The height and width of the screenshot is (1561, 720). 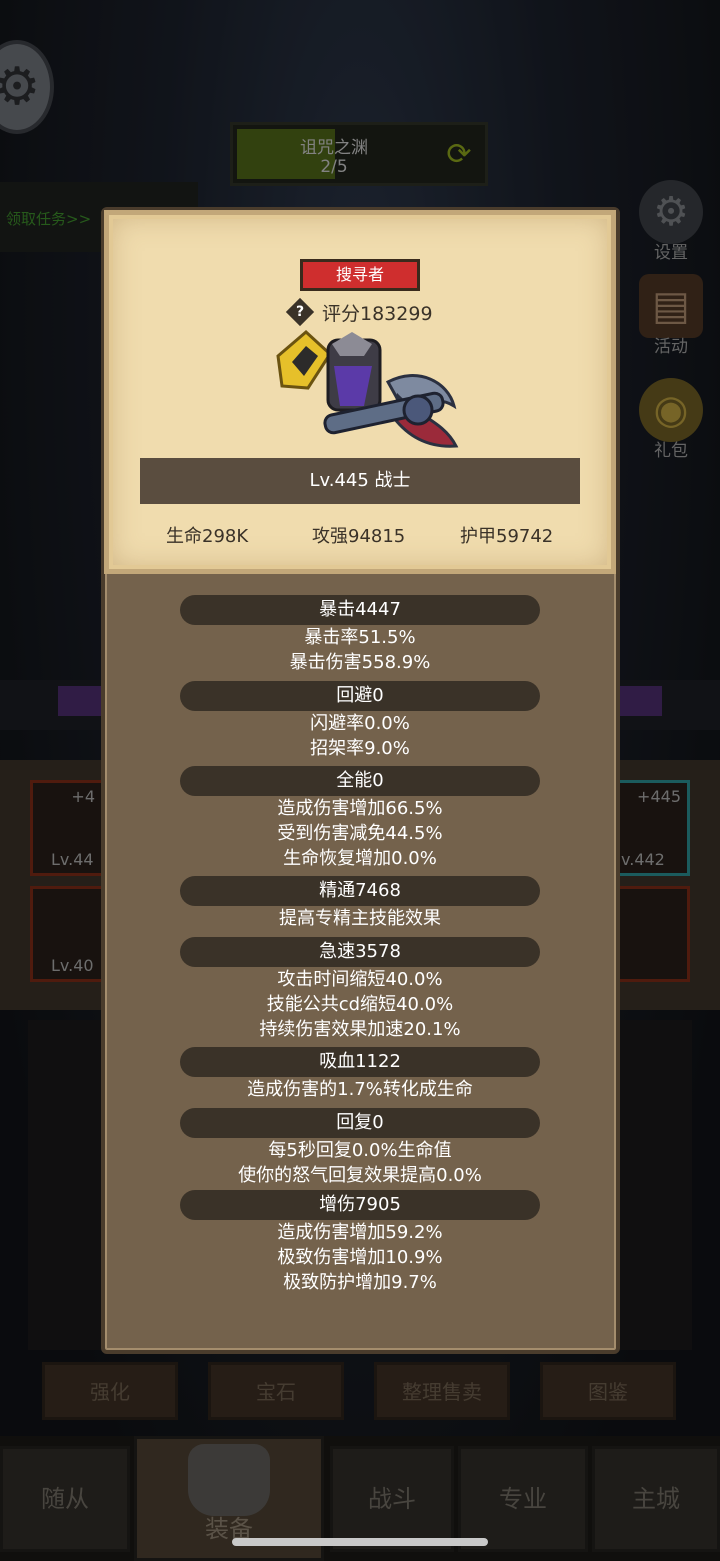 What do you see at coordinates (360, 696) in the screenshot?
I see `stat-section-header: 回避0` at bounding box center [360, 696].